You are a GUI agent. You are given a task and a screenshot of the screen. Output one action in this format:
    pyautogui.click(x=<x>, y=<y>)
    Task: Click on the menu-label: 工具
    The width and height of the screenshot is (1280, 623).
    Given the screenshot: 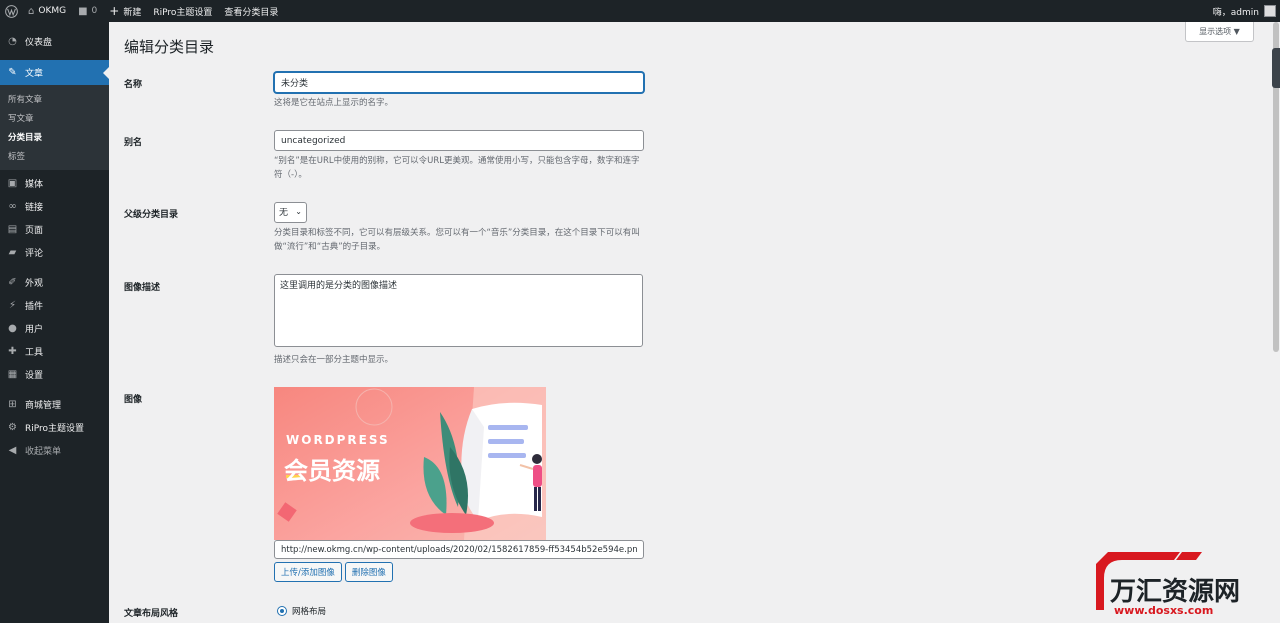 What is the action you would take?
    pyautogui.click(x=34, y=353)
    